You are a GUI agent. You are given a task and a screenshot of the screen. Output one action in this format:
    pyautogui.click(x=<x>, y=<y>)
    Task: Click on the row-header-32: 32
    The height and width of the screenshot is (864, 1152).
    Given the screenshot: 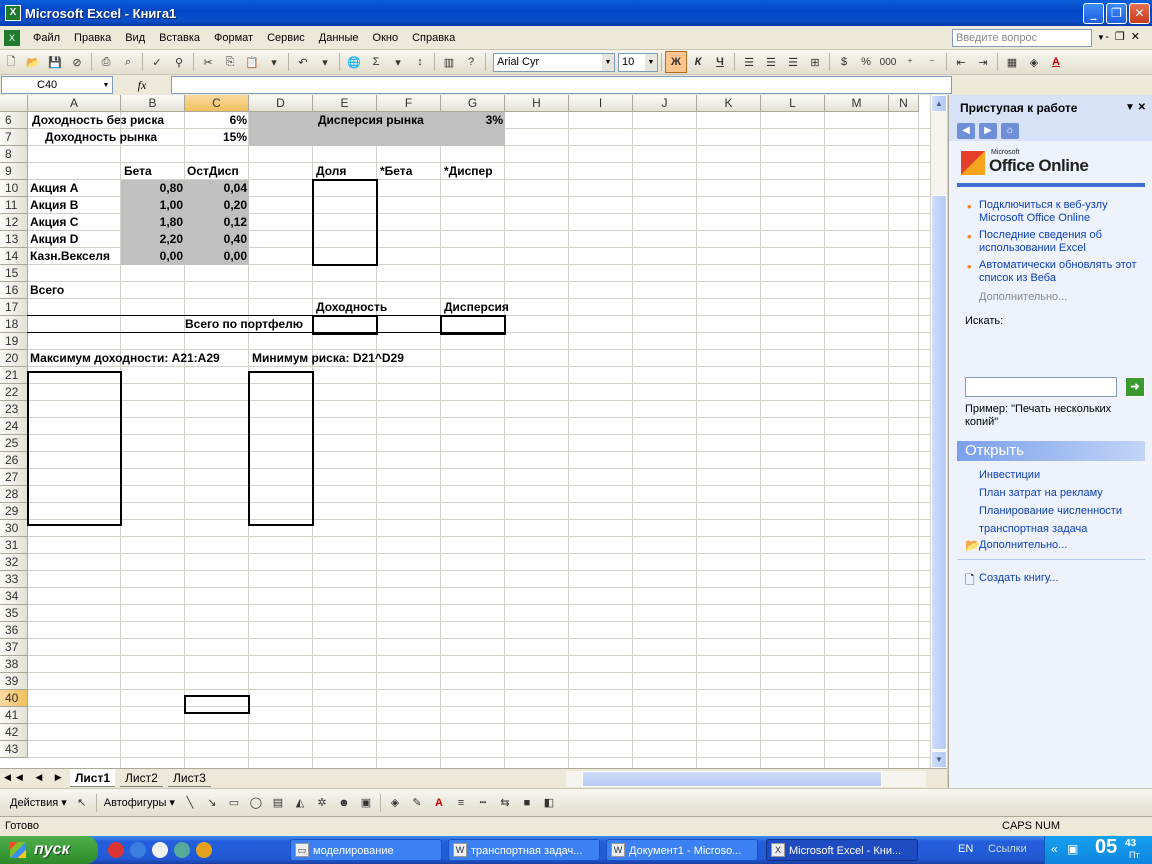 What is the action you would take?
    pyautogui.click(x=14, y=562)
    